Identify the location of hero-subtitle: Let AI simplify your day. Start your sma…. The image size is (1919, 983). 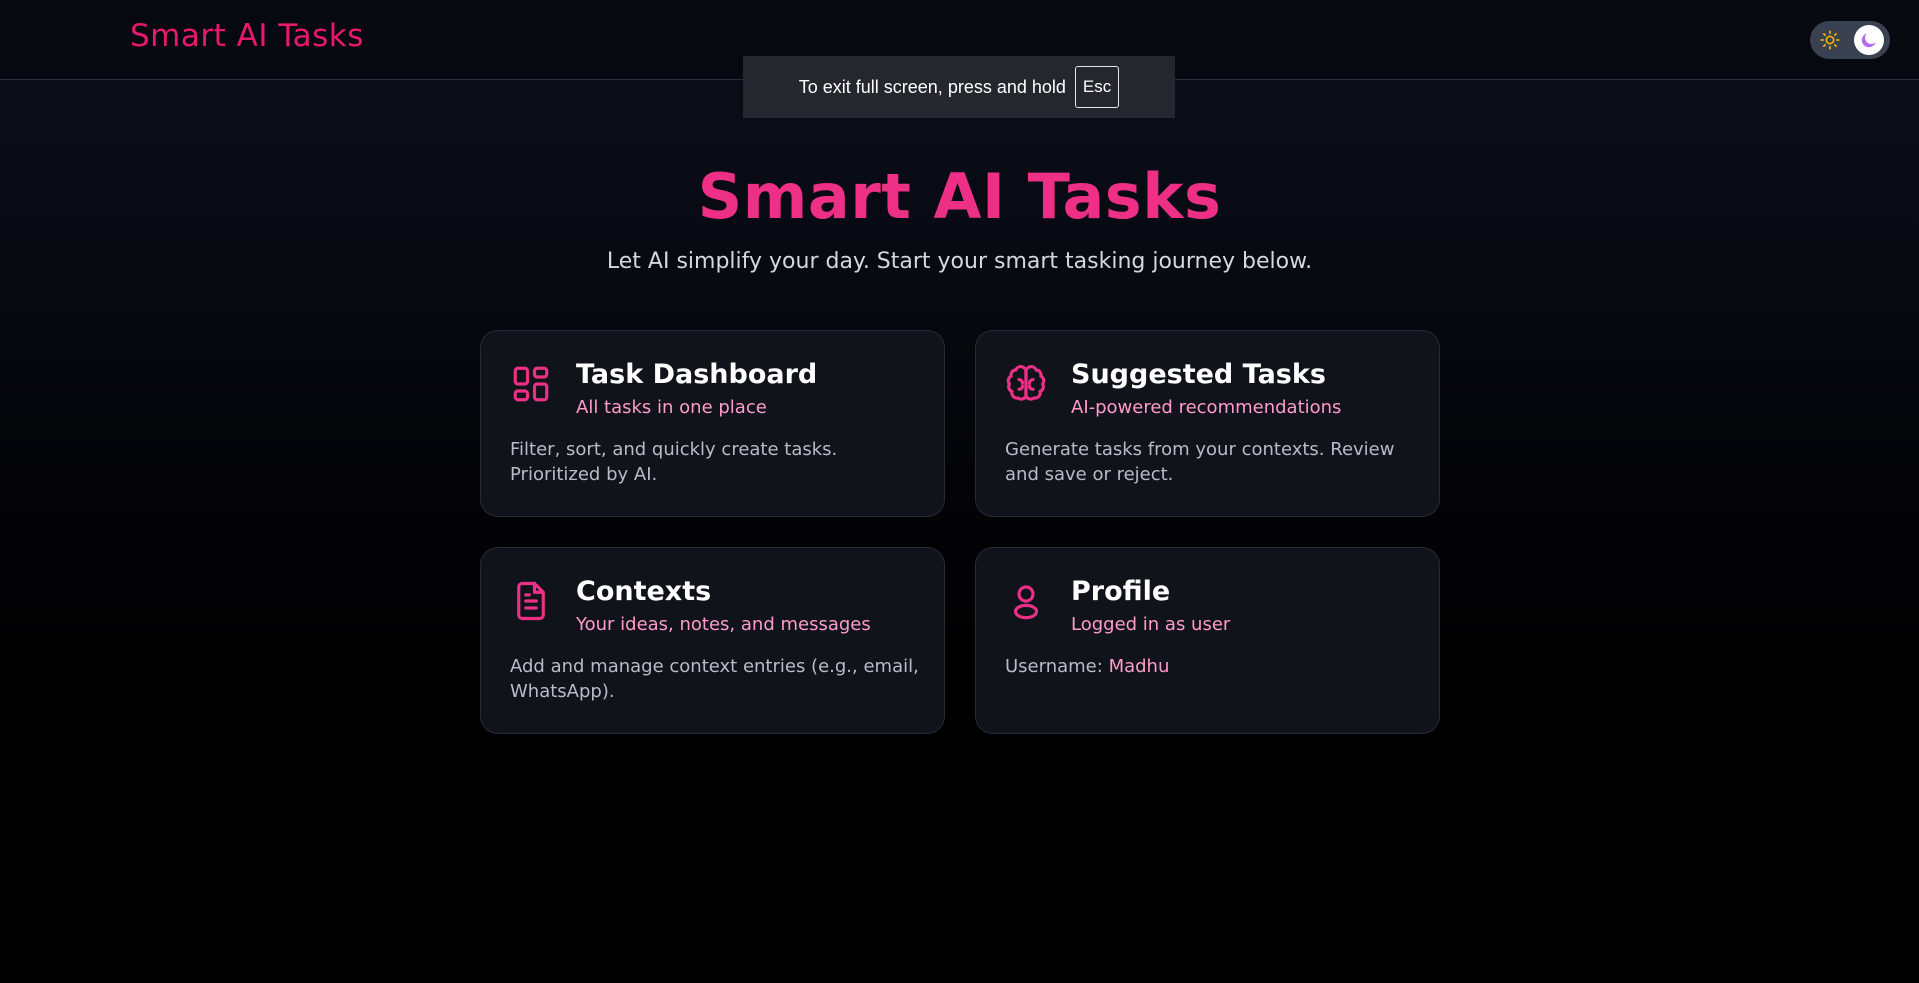
(959, 261).